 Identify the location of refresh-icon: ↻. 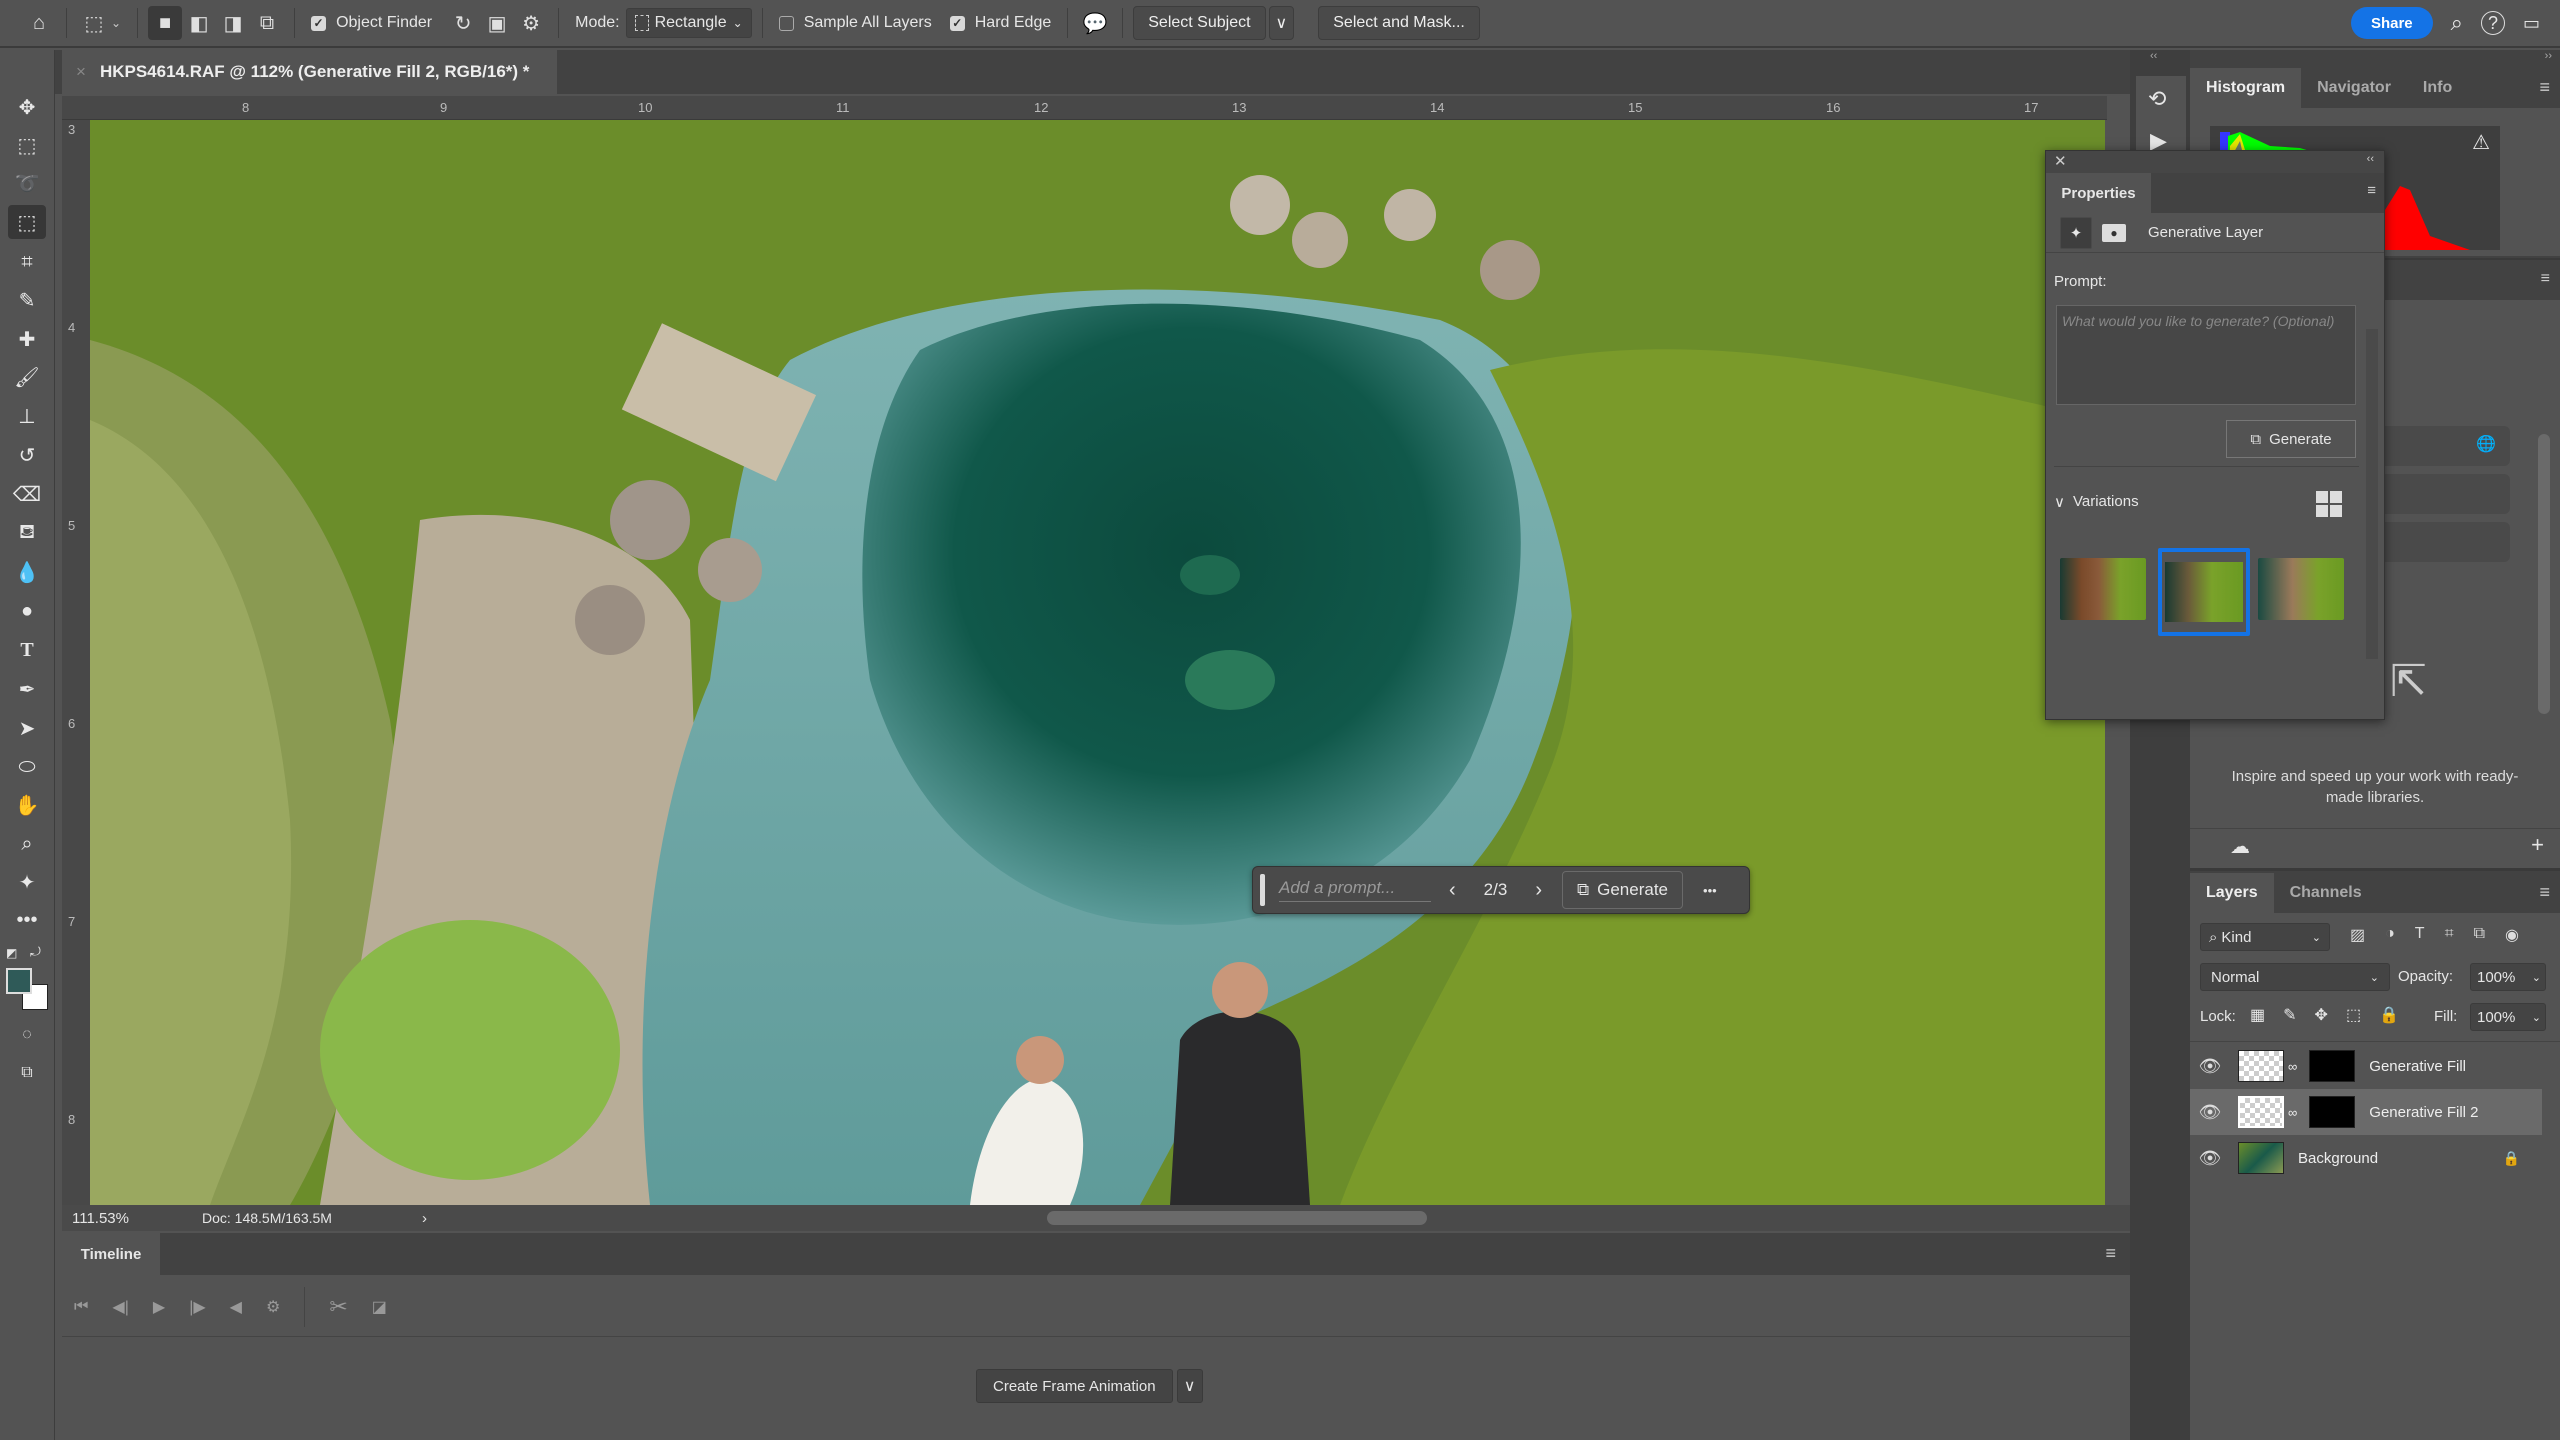
(463, 23).